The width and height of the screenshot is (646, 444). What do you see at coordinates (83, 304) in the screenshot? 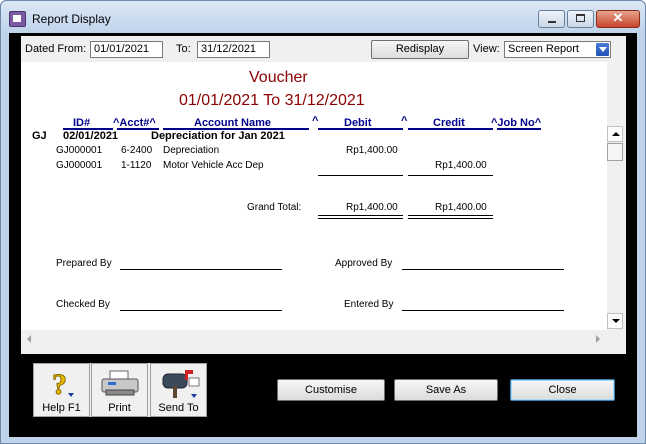
I see `checked-by-label: Checked By` at bounding box center [83, 304].